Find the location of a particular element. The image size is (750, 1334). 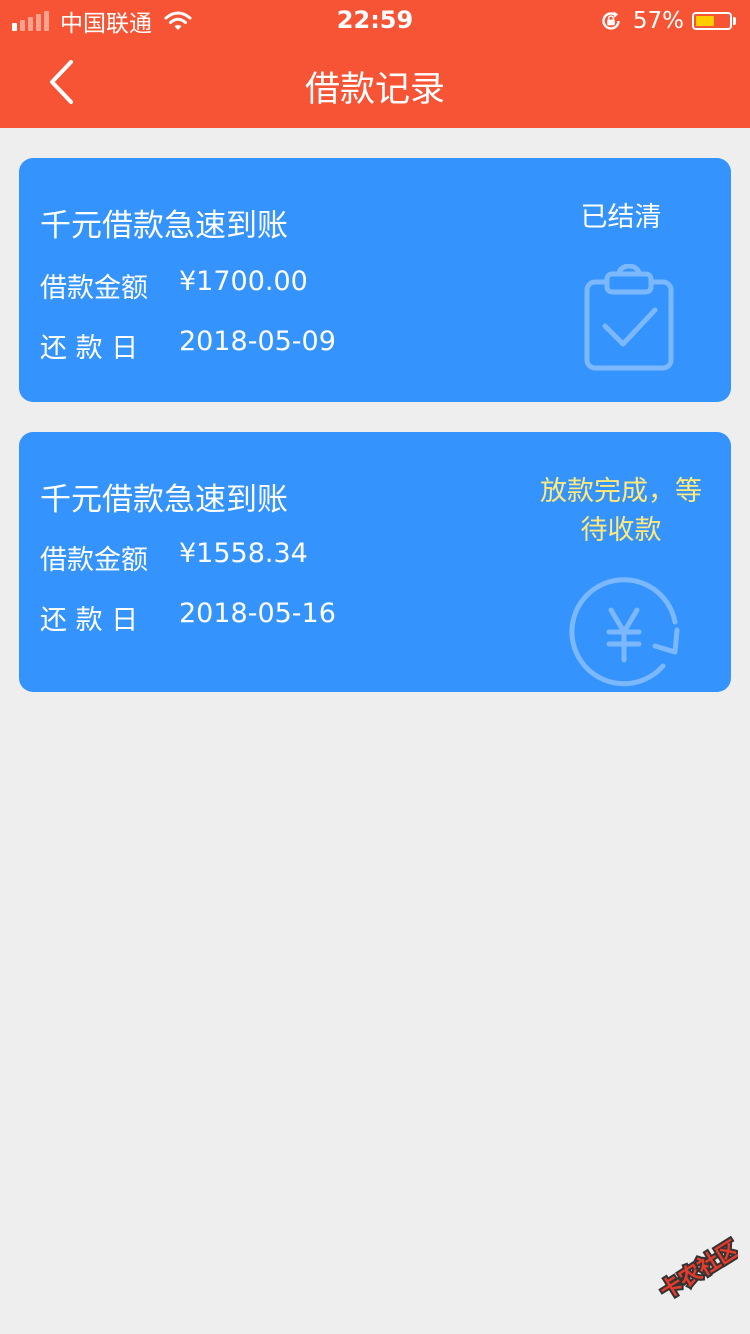

yuan-refresh-icon is located at coordinates (624, 632).